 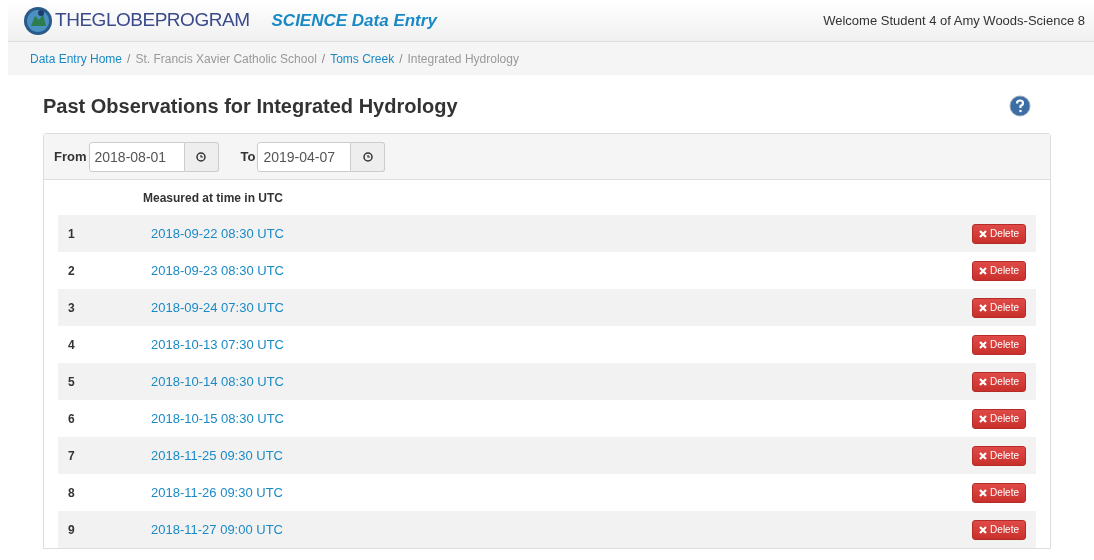 I want to click on observation-link: 2018-11-25 09:30 UTC, so click(x=217, y=455).